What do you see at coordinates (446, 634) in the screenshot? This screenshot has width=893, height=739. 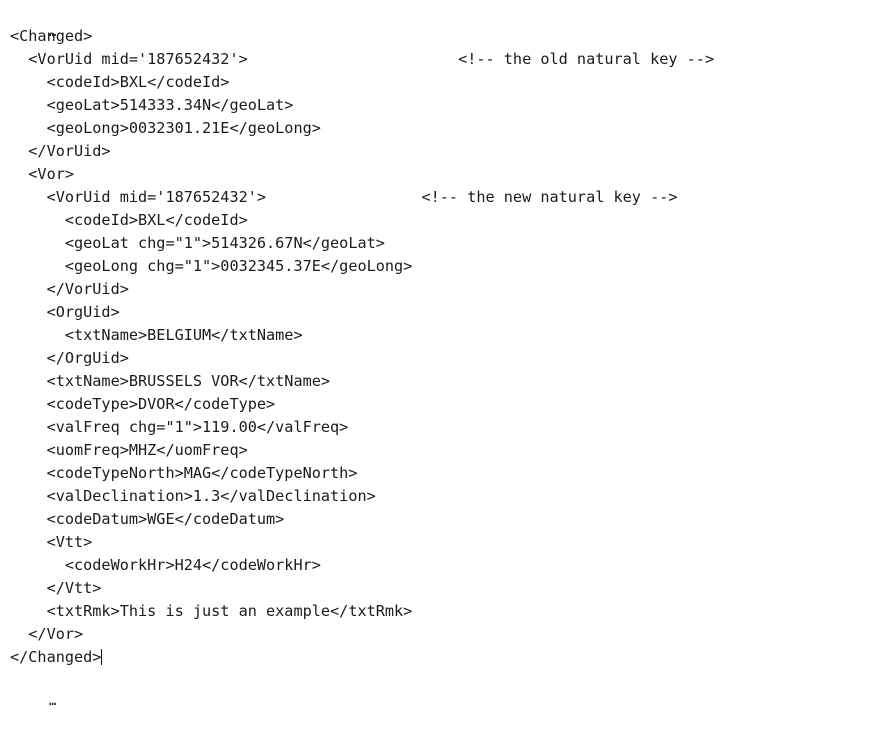 I see `code-line: </Vor>` at bounding box center [446, 634].